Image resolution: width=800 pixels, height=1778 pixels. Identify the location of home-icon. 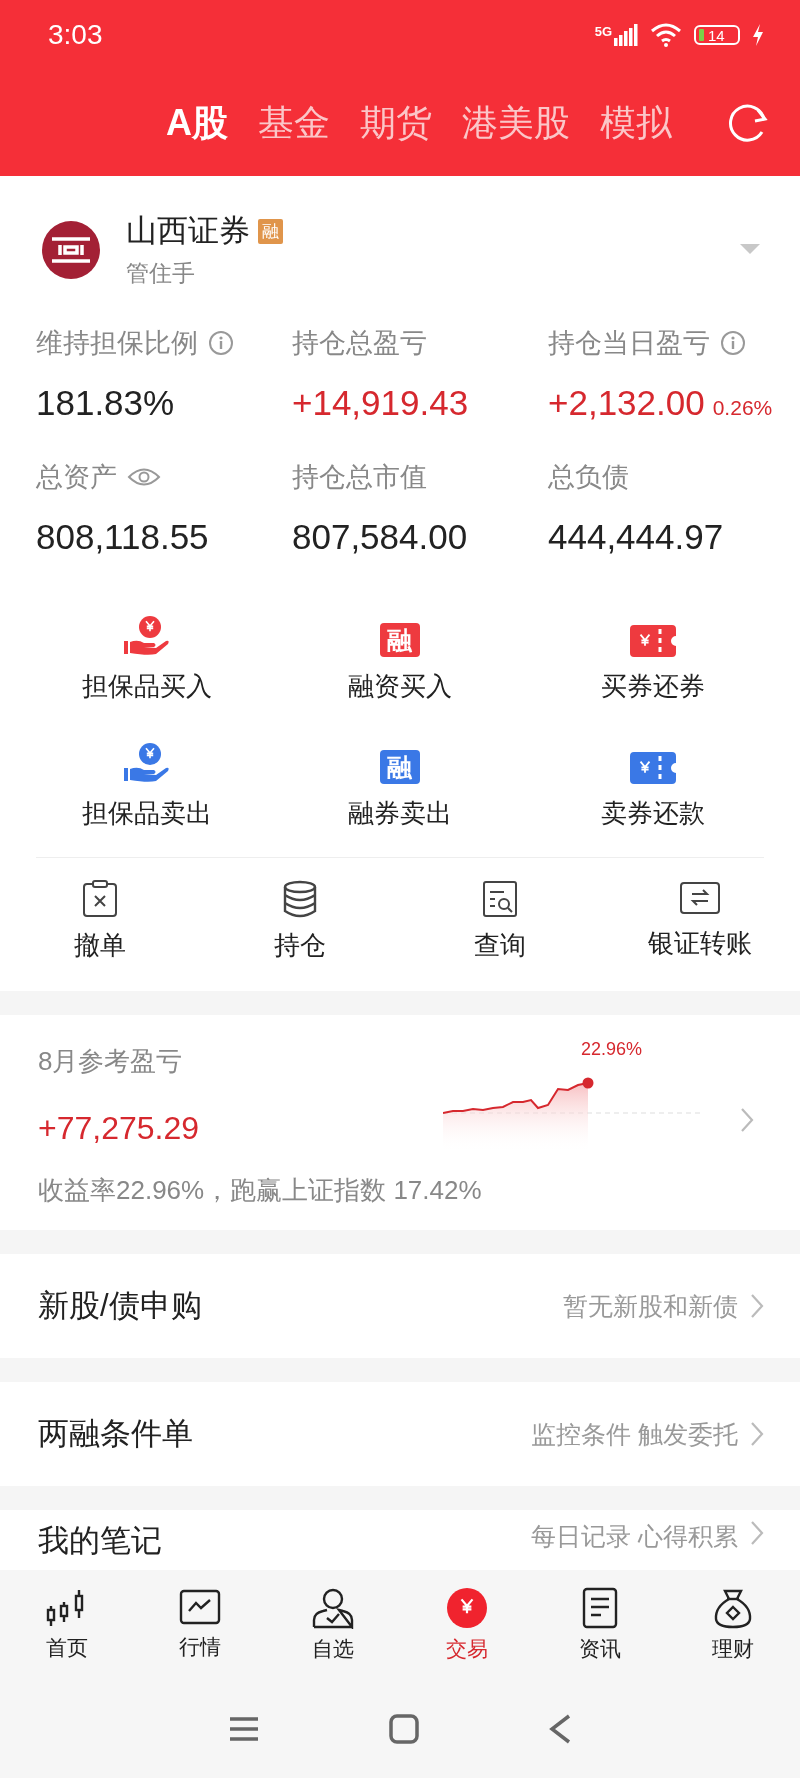
(404, 1729).